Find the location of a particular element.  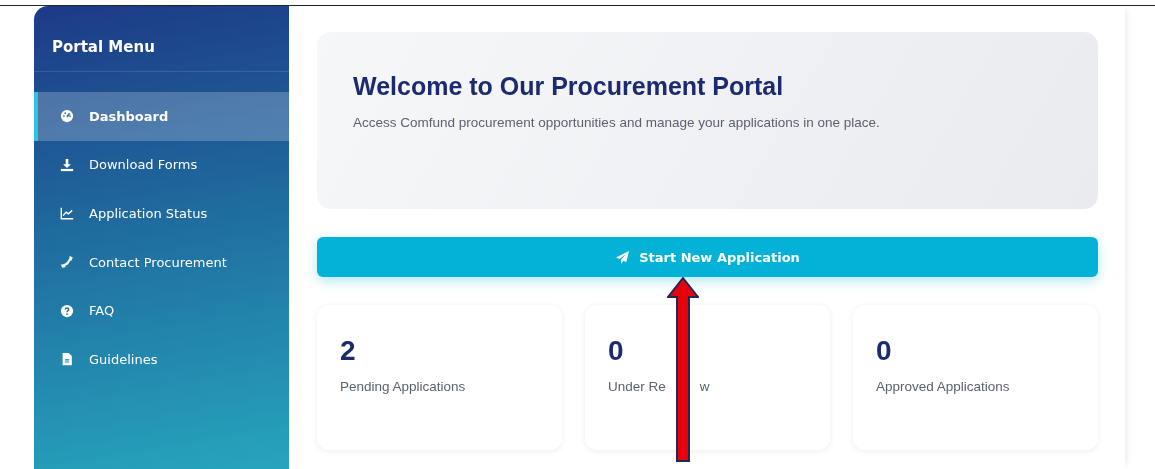

sidebar-item: FAQ is located at coordinates (161, 310).